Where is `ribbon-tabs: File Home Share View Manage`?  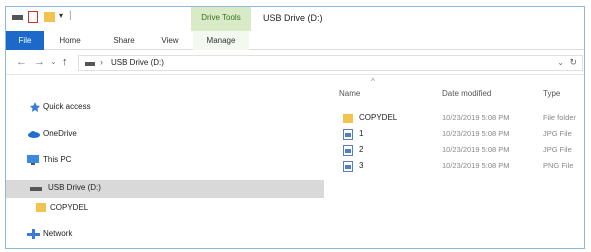 ribbon-tabs: File Home Share View Manage is located at coordinates (295, 40).